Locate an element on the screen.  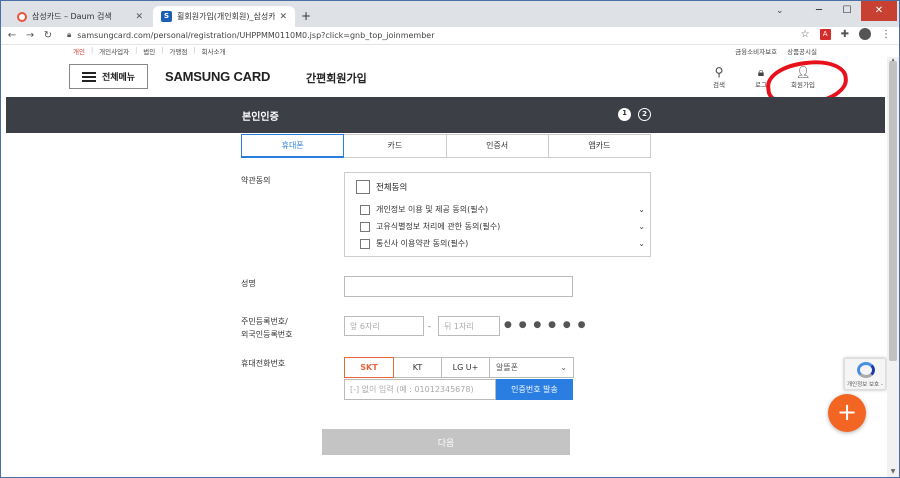
rrn-label-line2: 외국인등록번호 is located at coordinates (267, 334).